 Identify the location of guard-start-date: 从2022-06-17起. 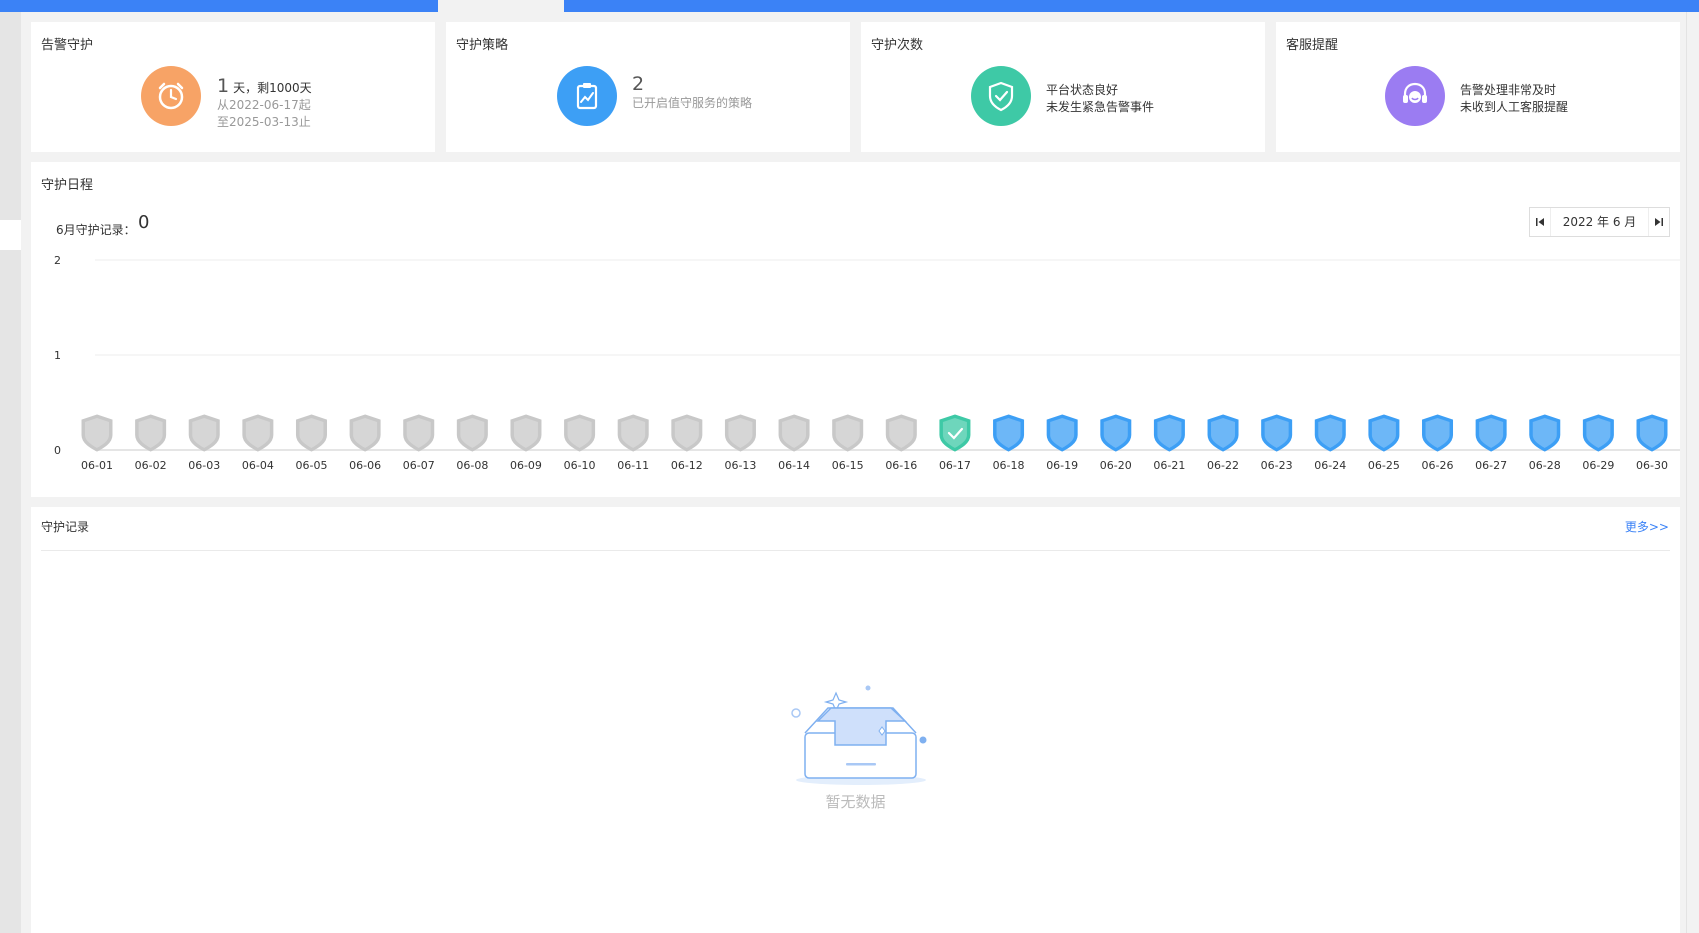
(264, 105).